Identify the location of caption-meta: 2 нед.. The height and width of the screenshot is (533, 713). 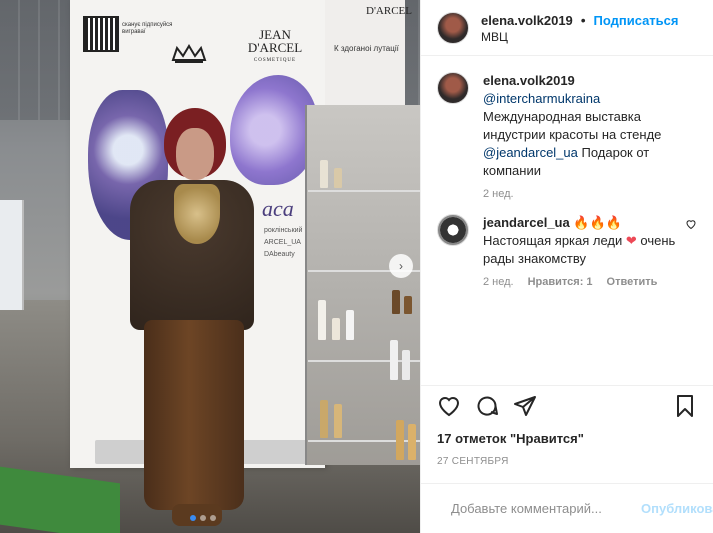
(583, 194).